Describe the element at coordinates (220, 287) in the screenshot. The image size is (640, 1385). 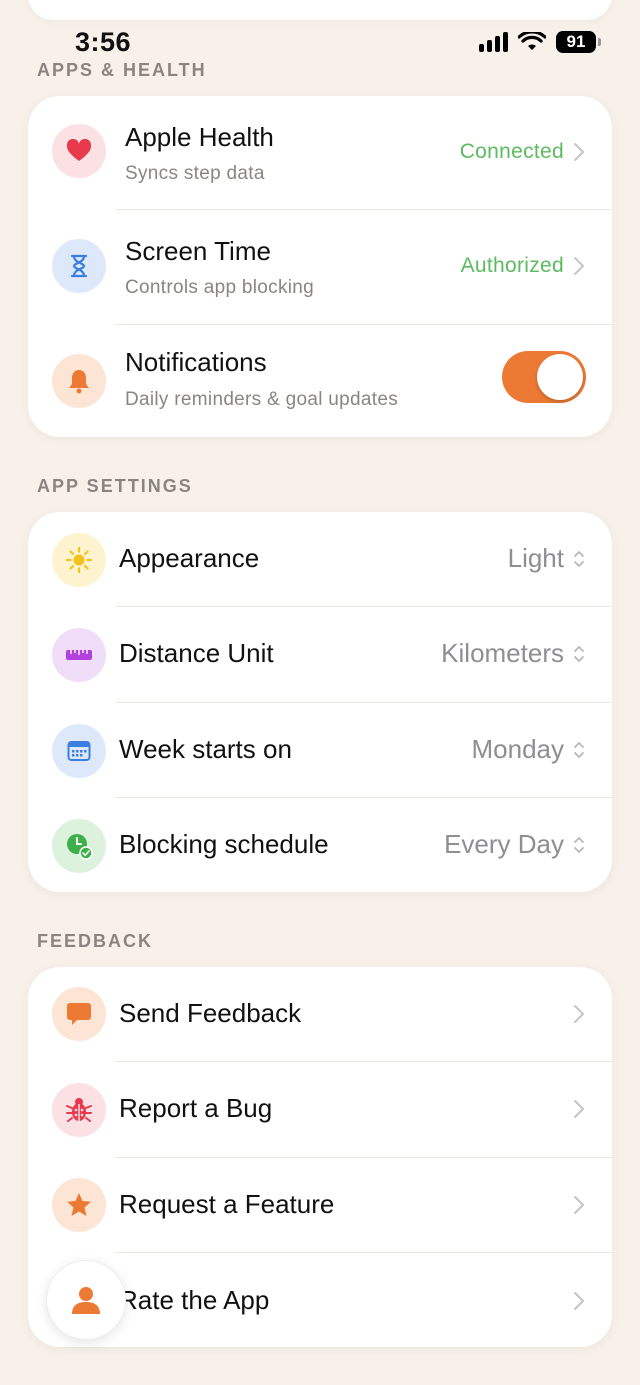
I see `screen-time-subtitle: Controls app blocking` at that location.